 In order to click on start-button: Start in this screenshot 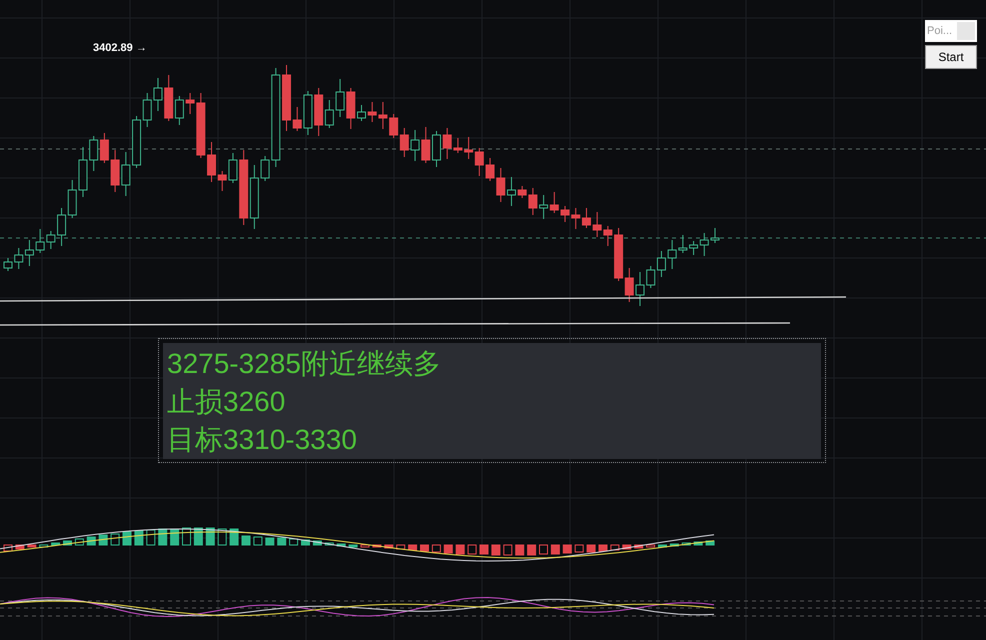, I will do `click(951, 57)`.